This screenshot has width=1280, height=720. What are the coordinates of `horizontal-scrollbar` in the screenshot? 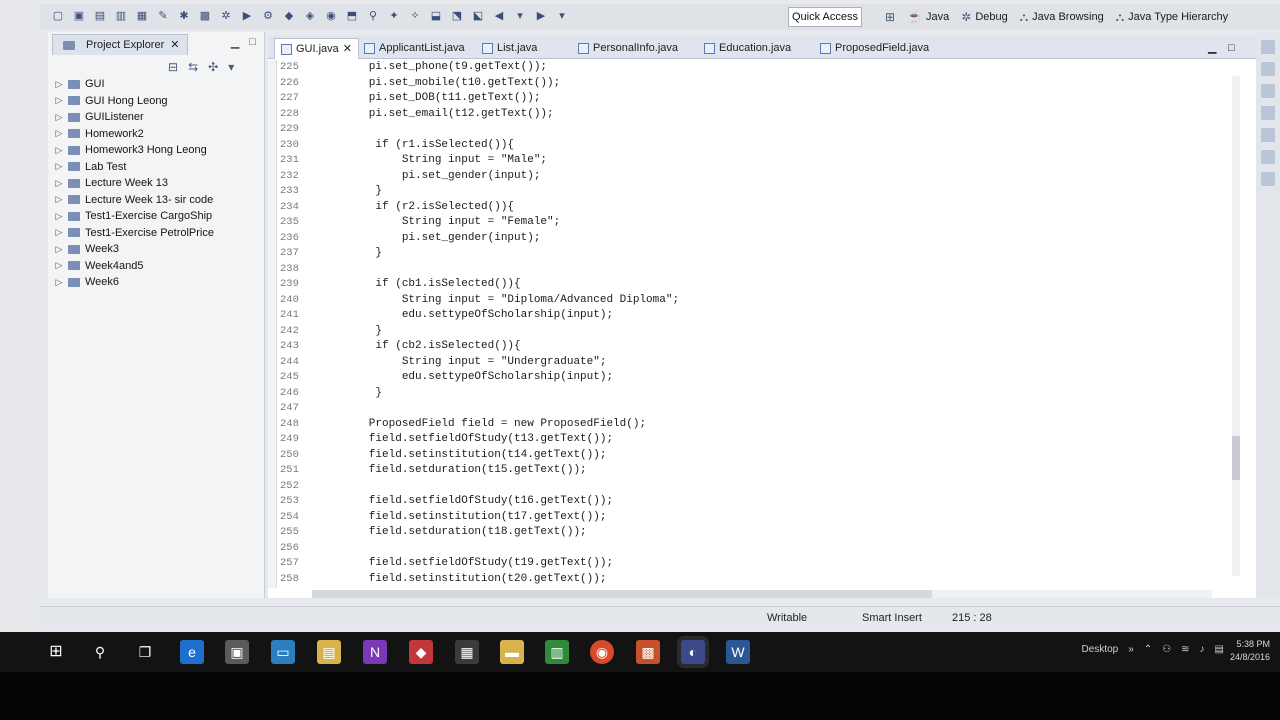 It's located at (762, 594).